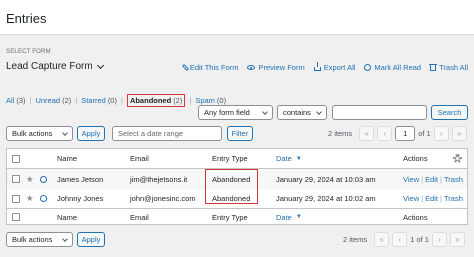 Image resolution: width=474 pixels, height=257 pixels. What do you see at coordinates (424, 133) in the screenshot?
I see `total-pages: of 1` at bounding box center [424, 133].